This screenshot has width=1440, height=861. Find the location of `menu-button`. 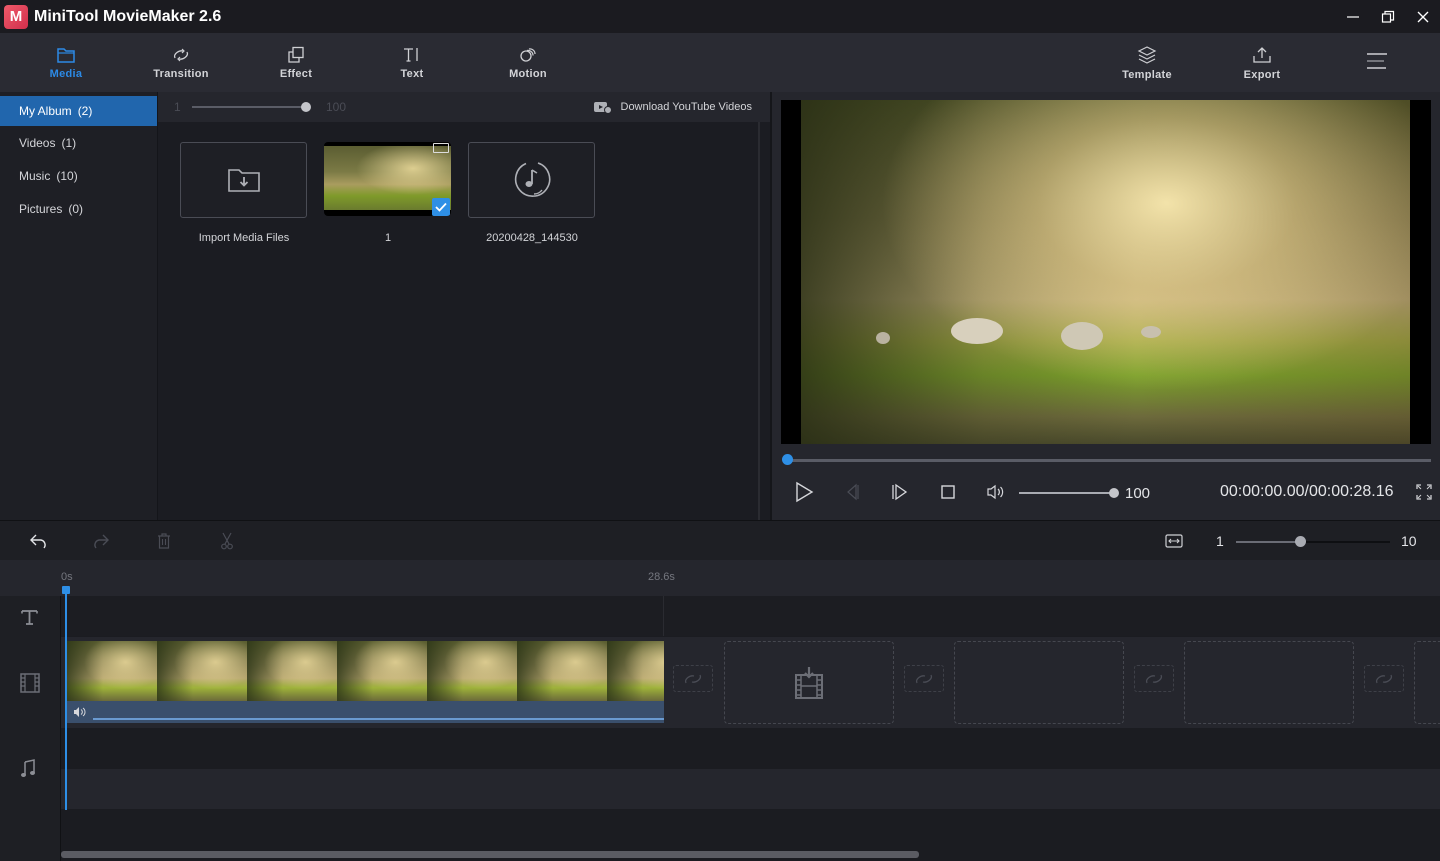

menu-button is located at coordinates (1377, 62).